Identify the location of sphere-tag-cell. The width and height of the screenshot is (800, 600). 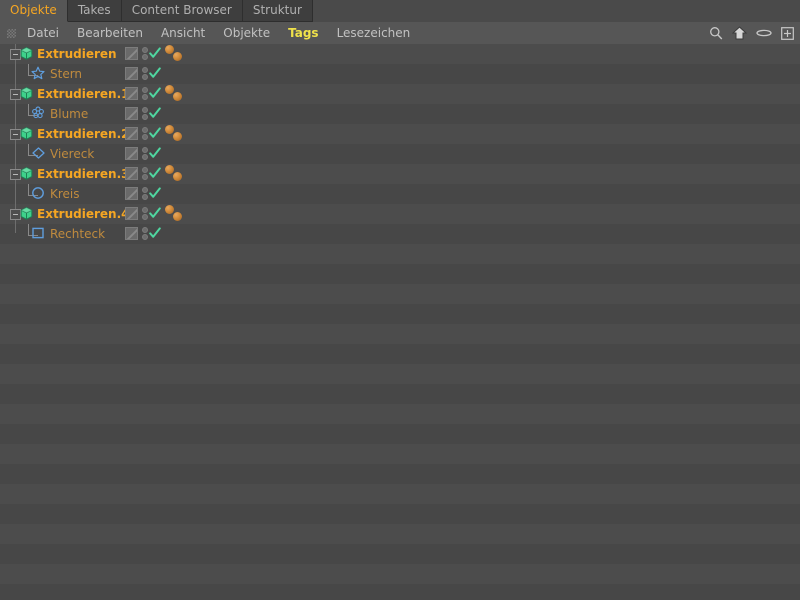
(177, 54).